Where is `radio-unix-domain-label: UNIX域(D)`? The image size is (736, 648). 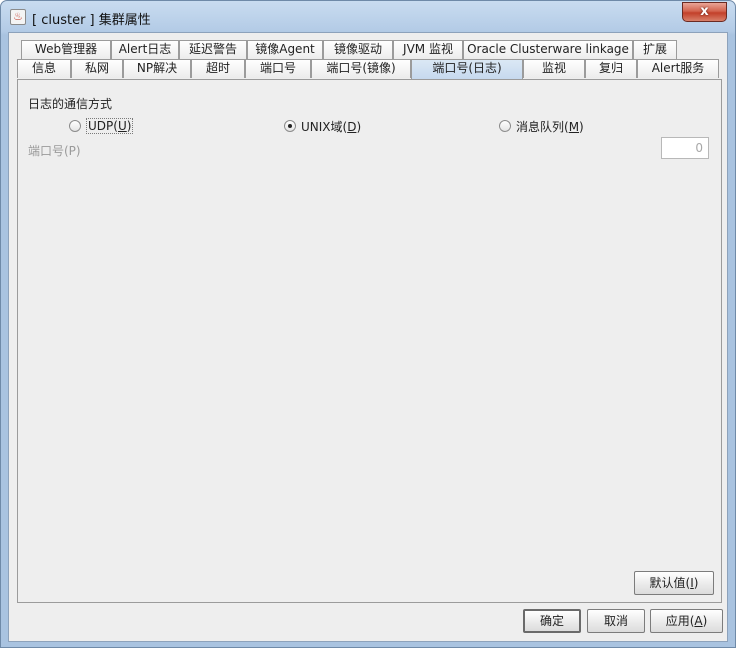
radio-unix-domain-label: UNIX域(D) is located at coordinates (331, 126).